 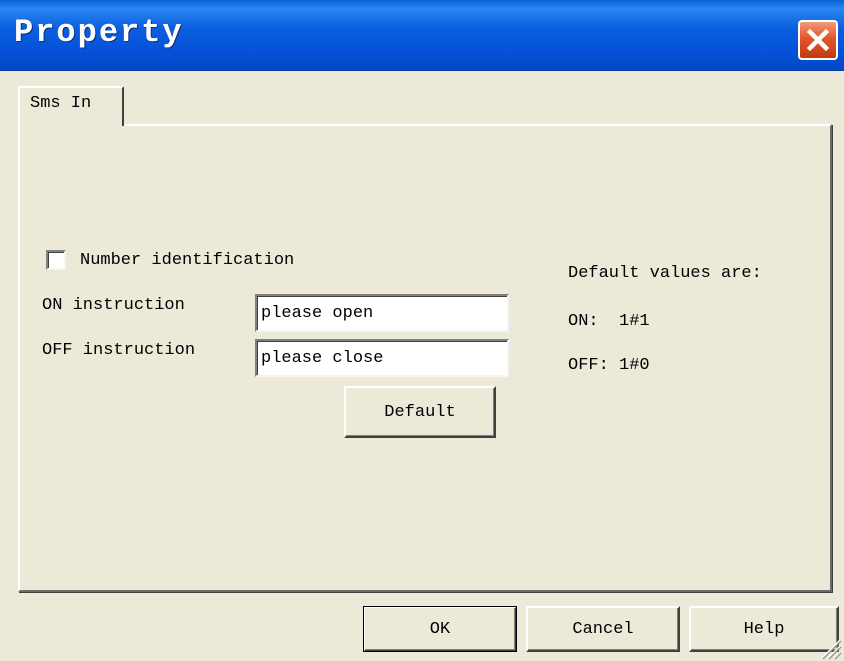 What do you see at coordinates (440, 629) in the screenshot?
I see `ok-button: OK` at bounding box center [440, 629].